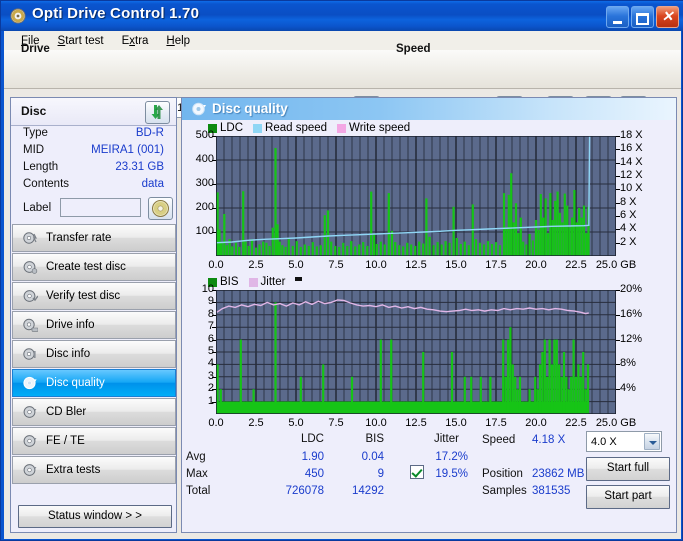 The width and height of the screenshot is (683, 541). What do you see at coordinates (94, 325) in the screenshot?
I see `sidebar-item-drive-info: Drive info` at bounding box center [94, 325].